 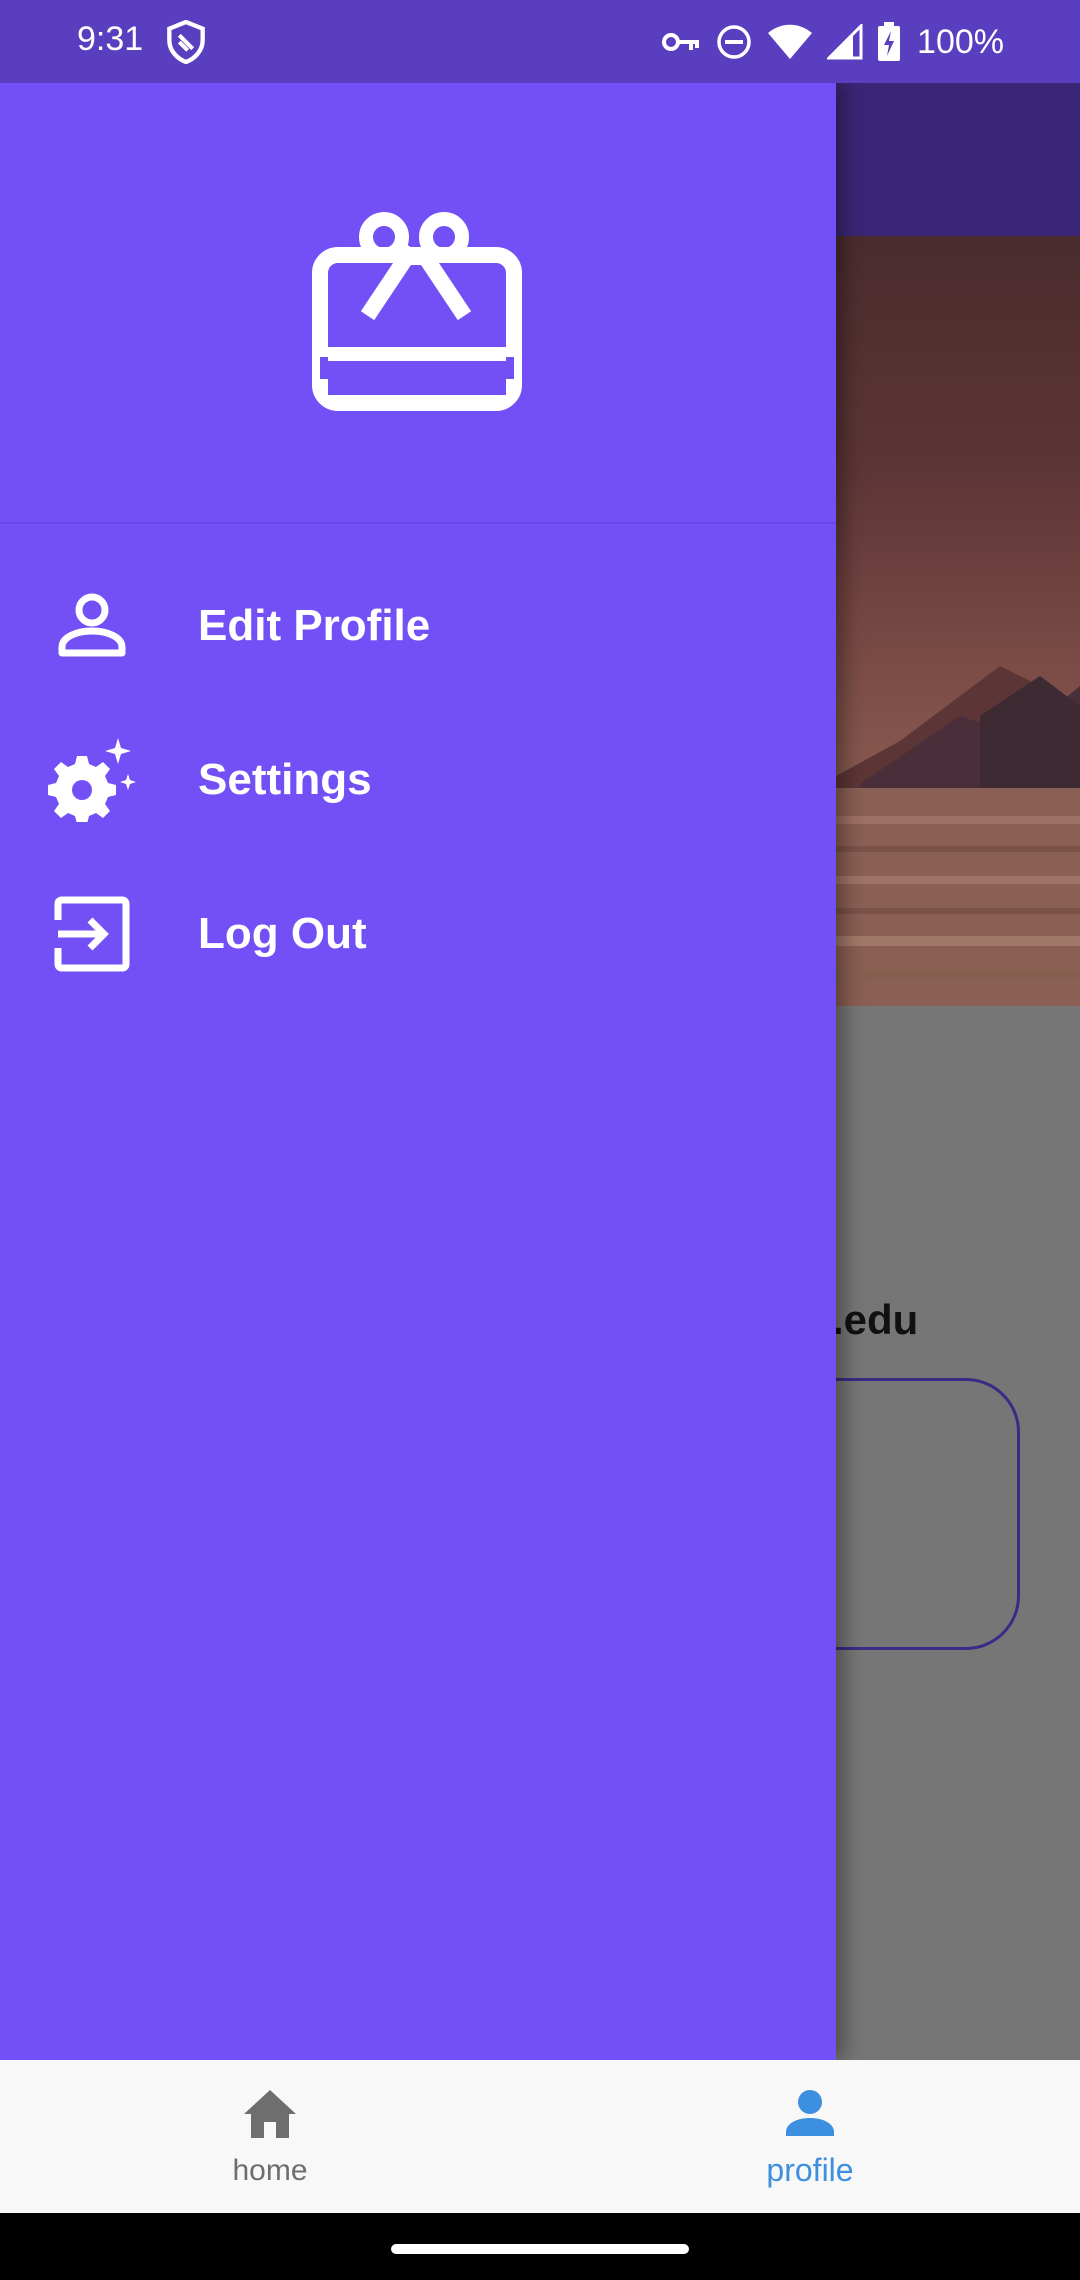 I want to click on drawer-header, so click(x=418, y=303).